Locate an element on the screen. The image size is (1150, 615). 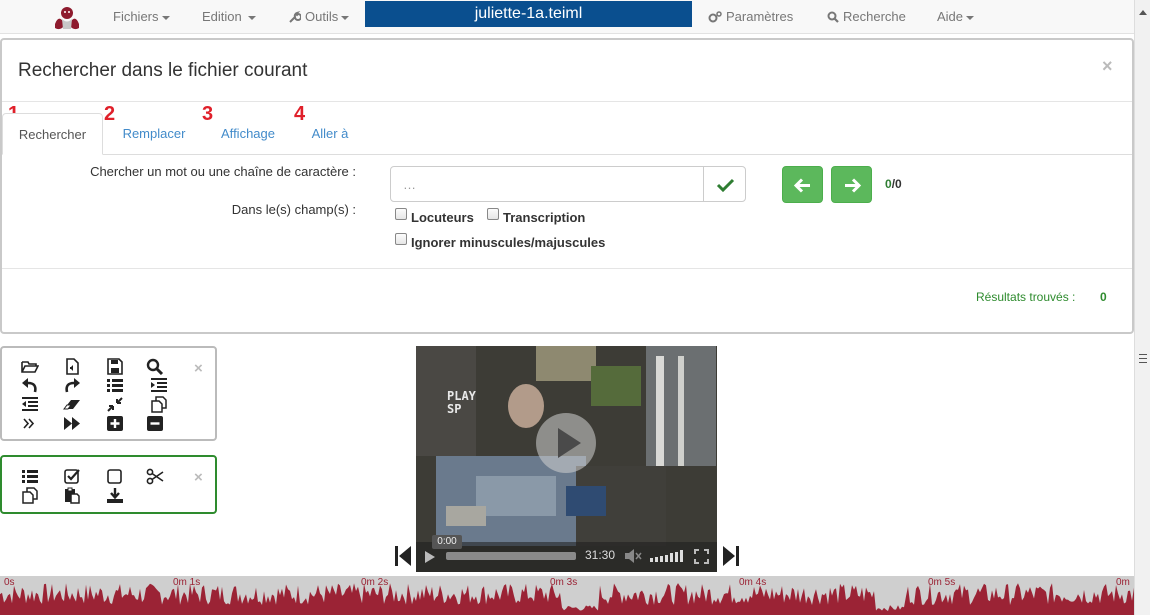
menu-fichiers: Fichiers is located at coordinates (141, 17).